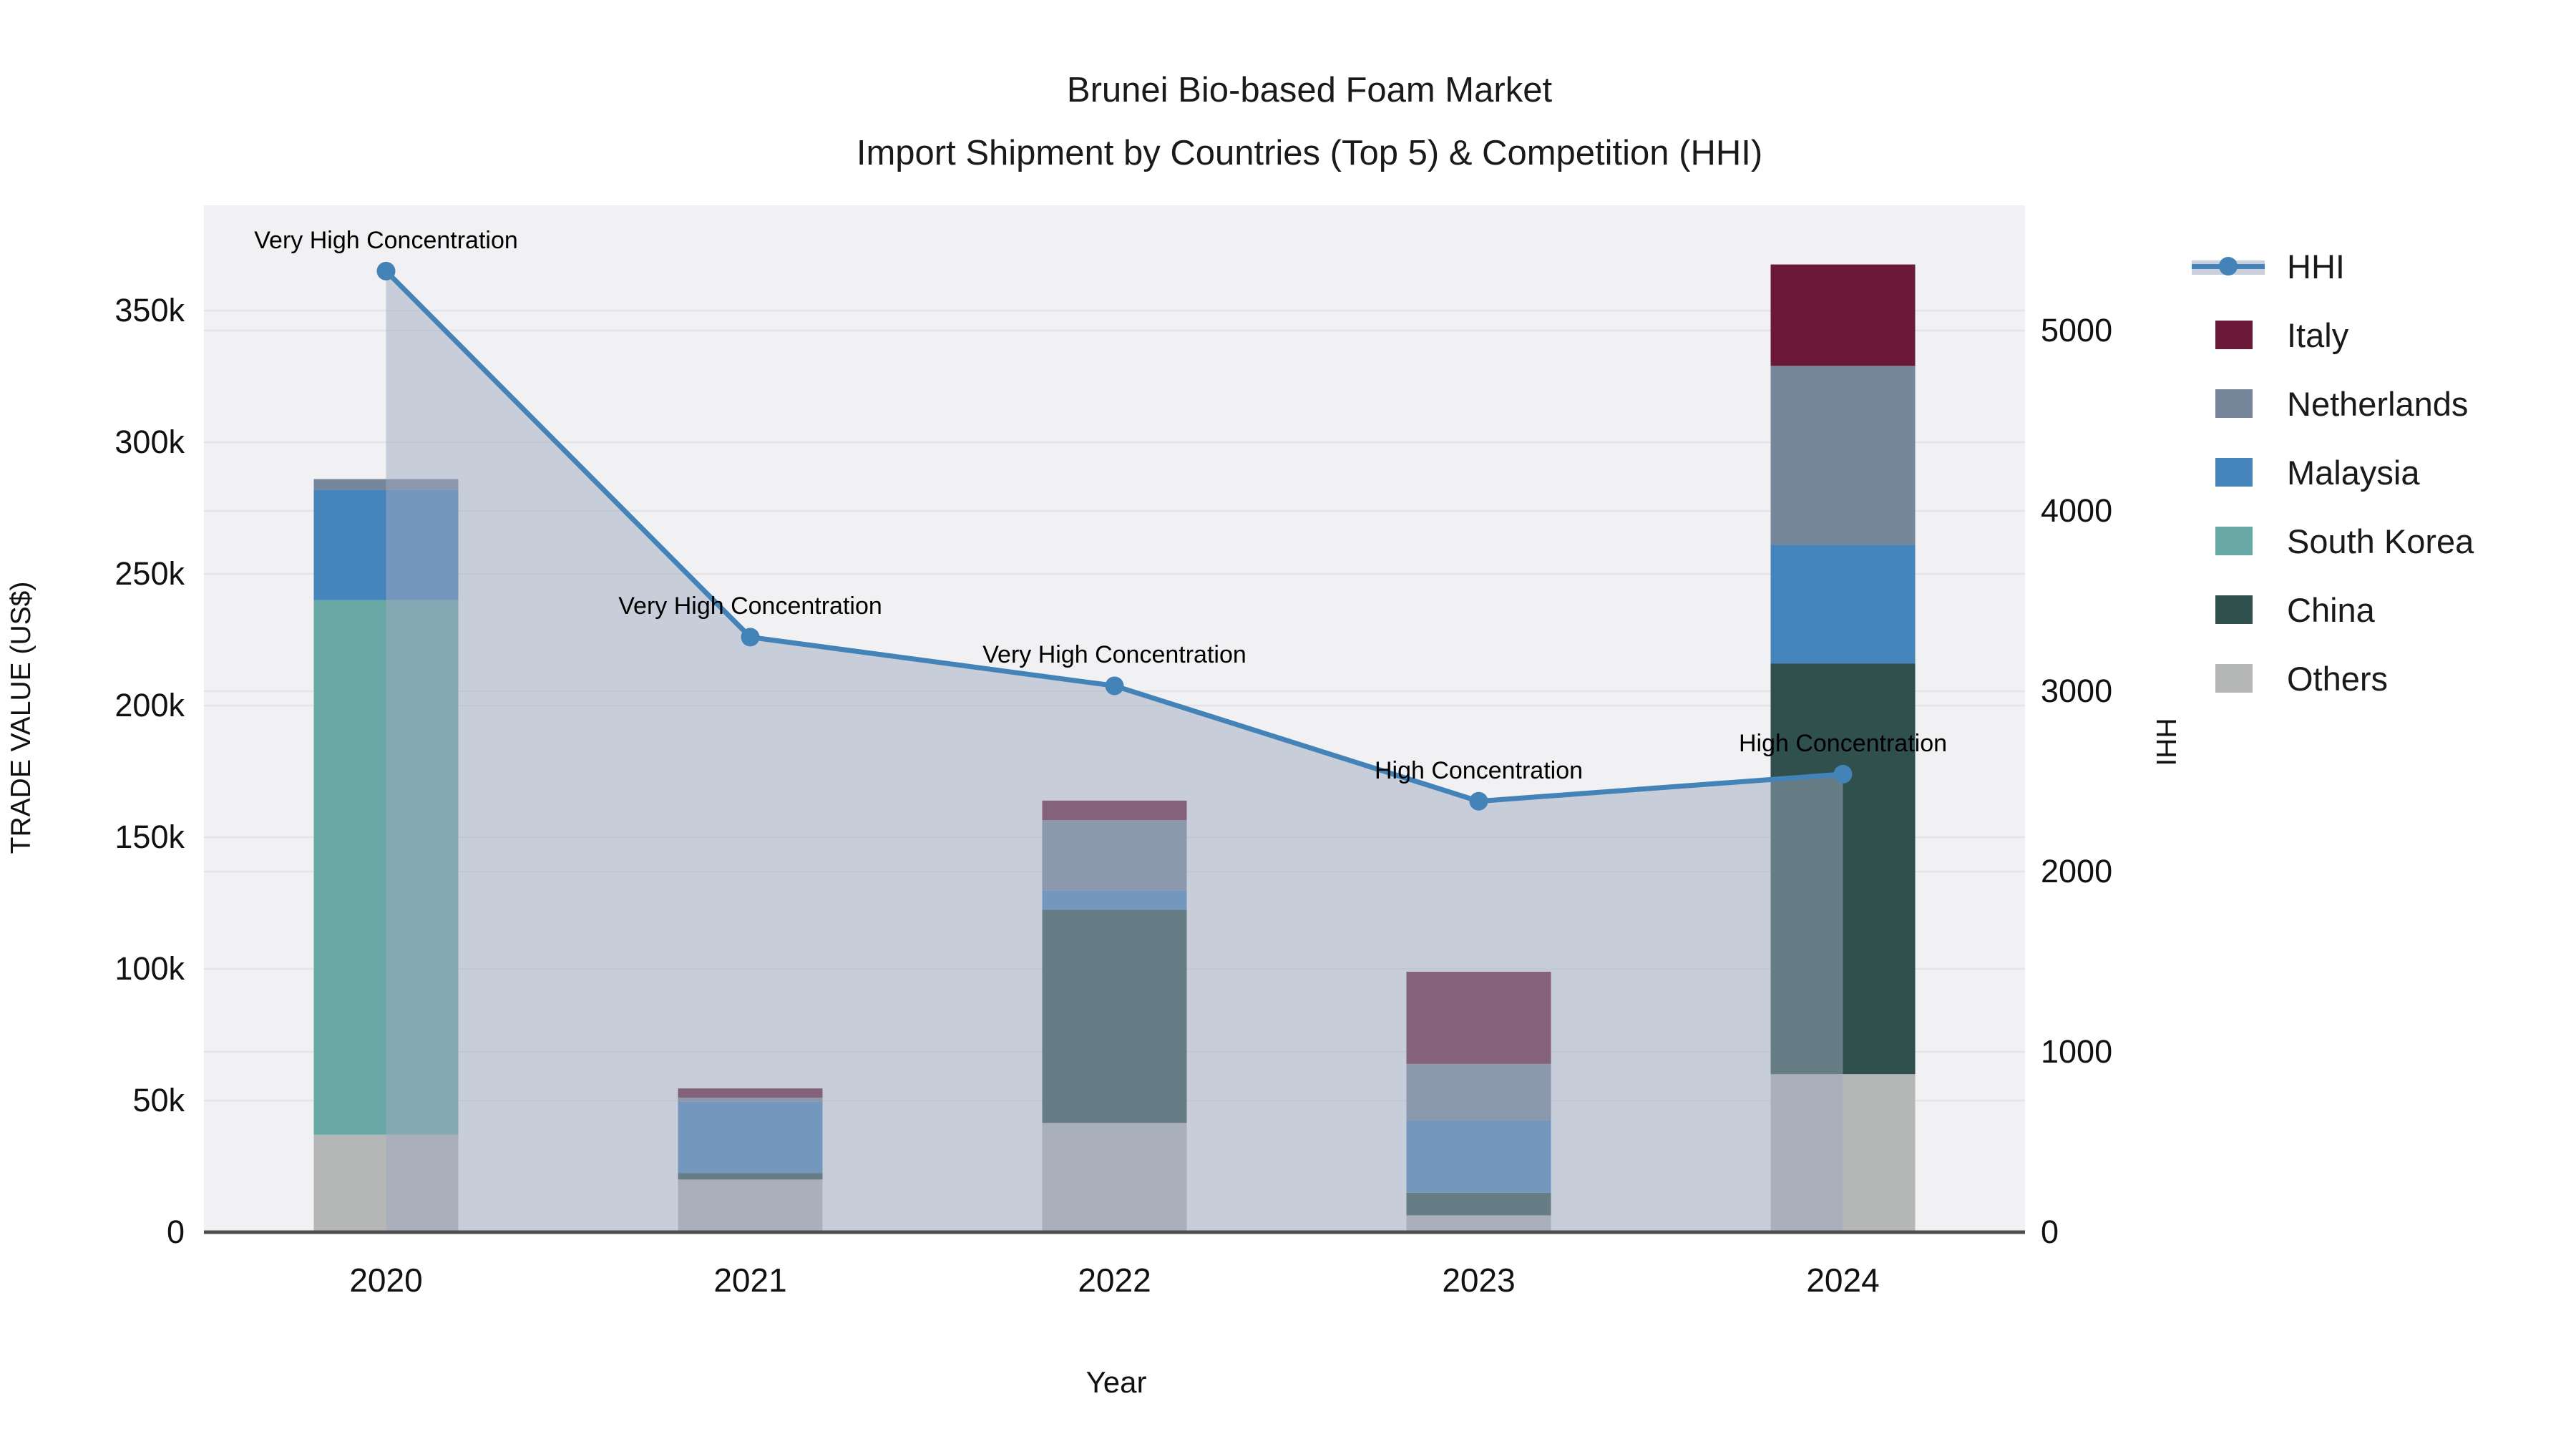 This screenshot has width=2576, height=1449. What do you see at coordinates (1114, 655) in the screenshot?
I see `annotation-2022: Very High Concentration` at bounding box center [1114, 655].